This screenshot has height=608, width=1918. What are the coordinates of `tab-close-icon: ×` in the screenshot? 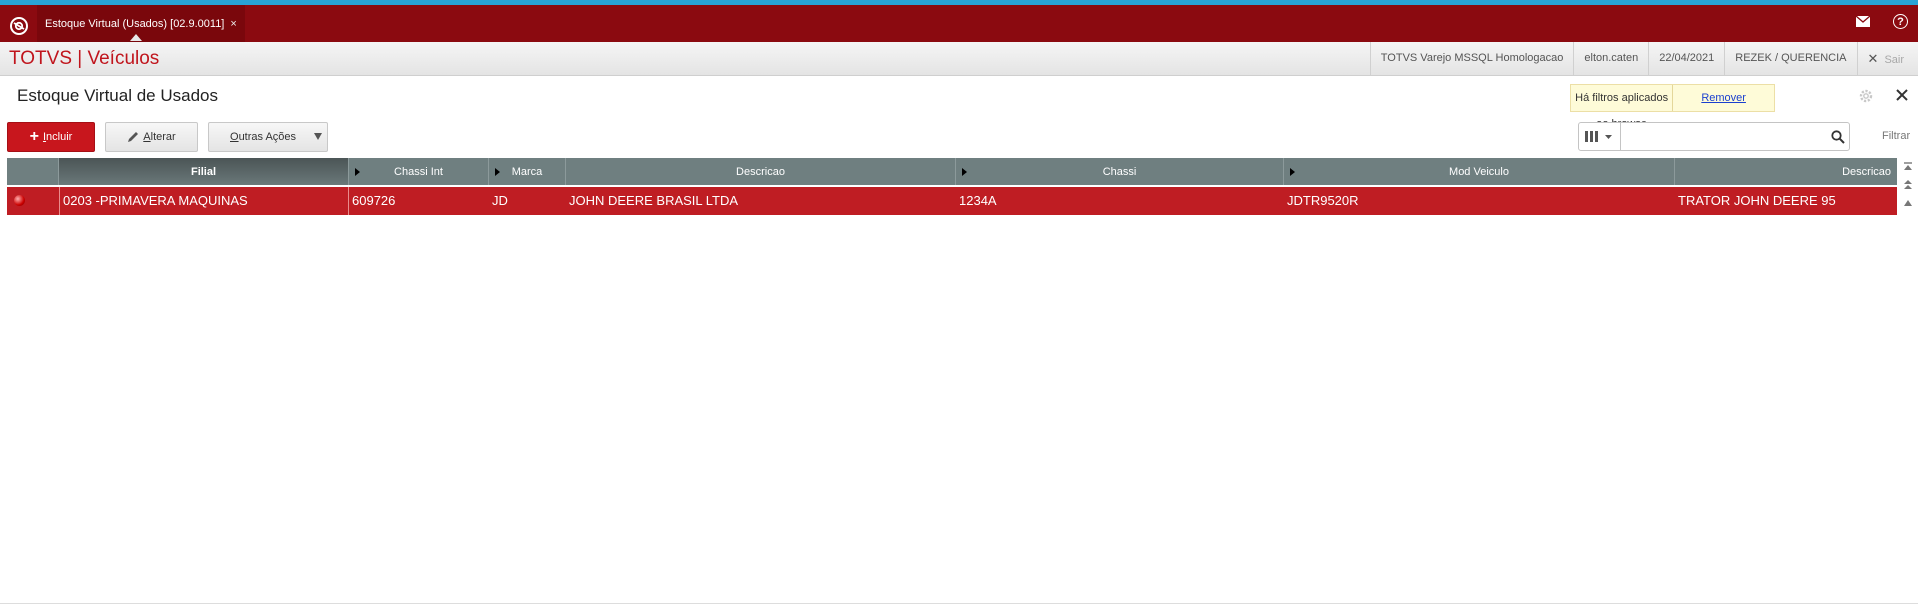 It's located at (233, 24).